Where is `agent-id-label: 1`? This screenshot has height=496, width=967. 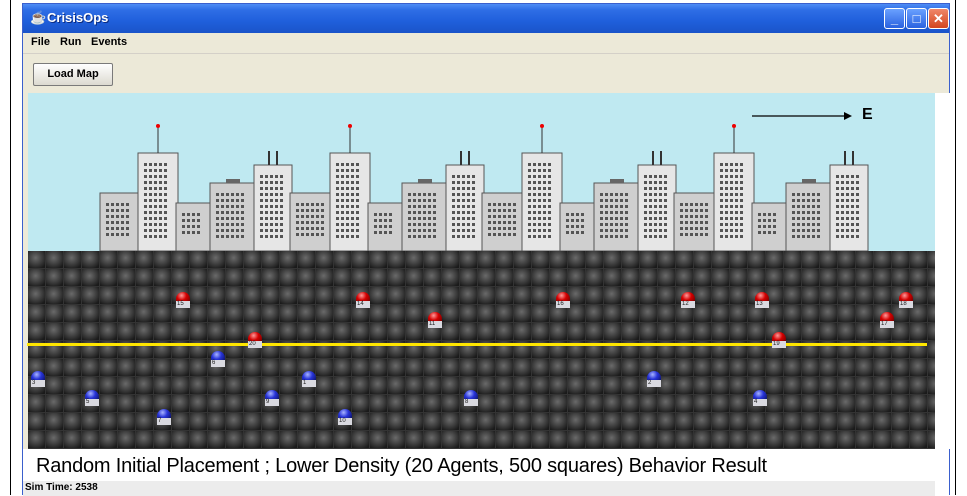 agent-id-label: 1 is located at coordinates (309, 383).